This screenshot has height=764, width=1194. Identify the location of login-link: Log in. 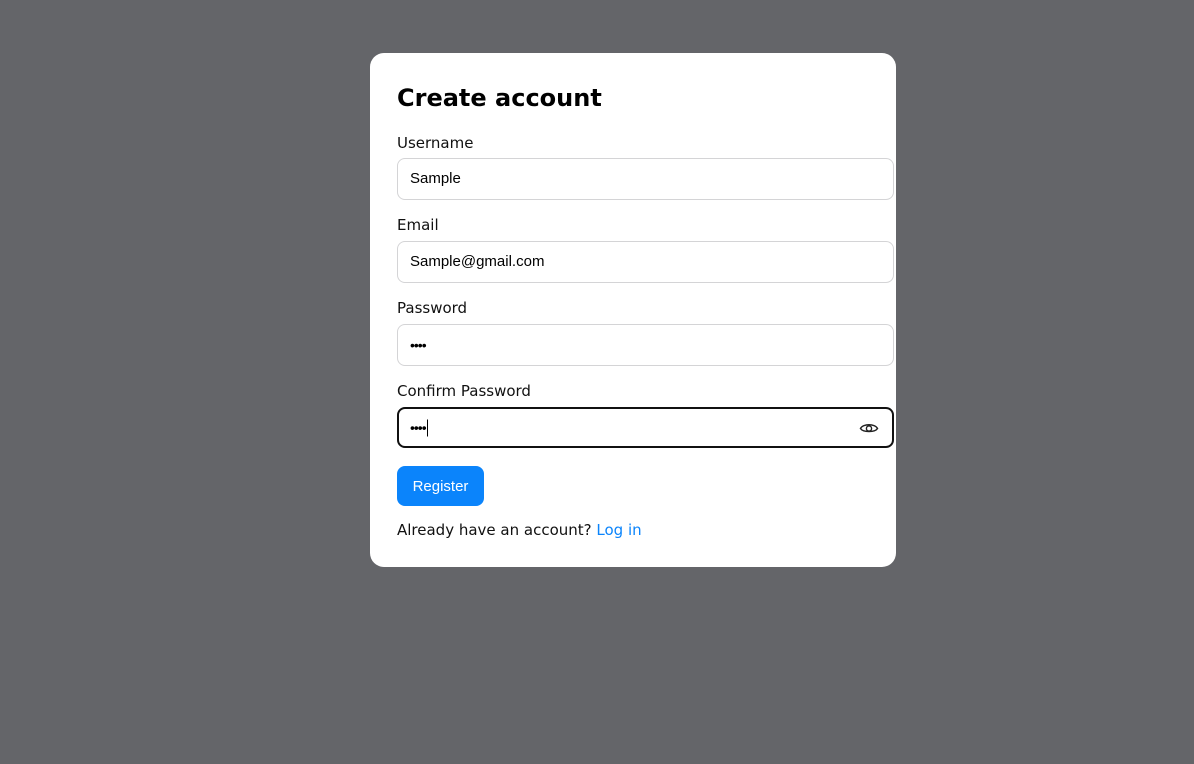
(618, 530).